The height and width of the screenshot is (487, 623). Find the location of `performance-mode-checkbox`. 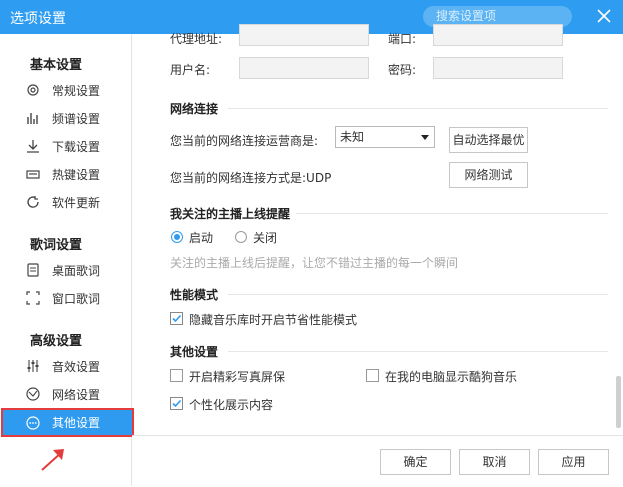

performance-mode-checkbox is located at coordinates (176, 318).